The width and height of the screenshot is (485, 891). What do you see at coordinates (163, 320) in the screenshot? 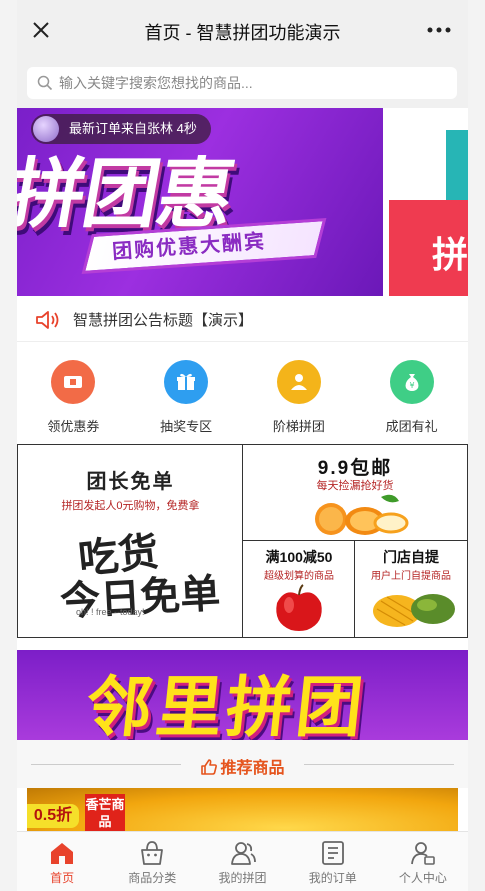
I see `announcement-text: 智慧拼团公告标题【演示】` at bounding box center [163, 320].